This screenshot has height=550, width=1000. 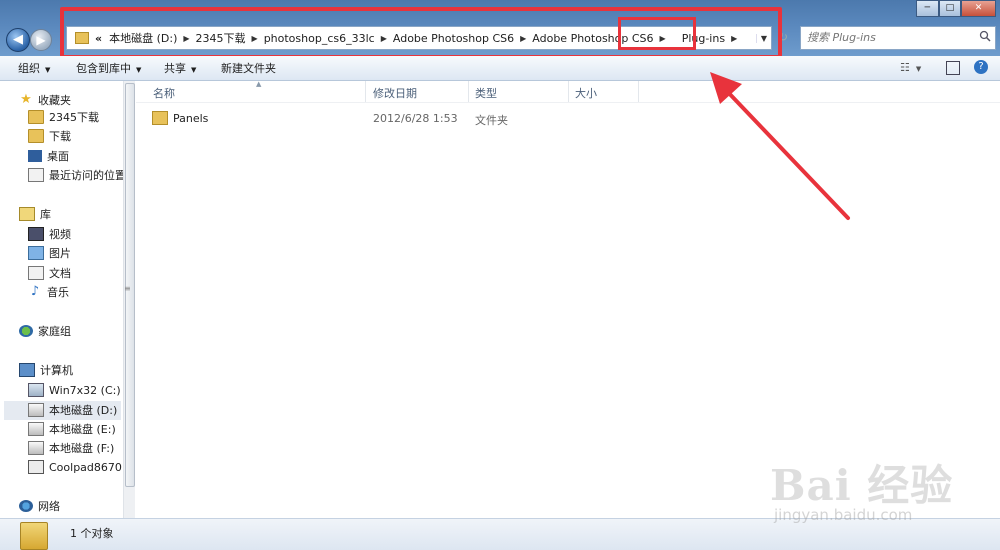 I want to click on nav-scrollbar, so click(x=129, y=299).